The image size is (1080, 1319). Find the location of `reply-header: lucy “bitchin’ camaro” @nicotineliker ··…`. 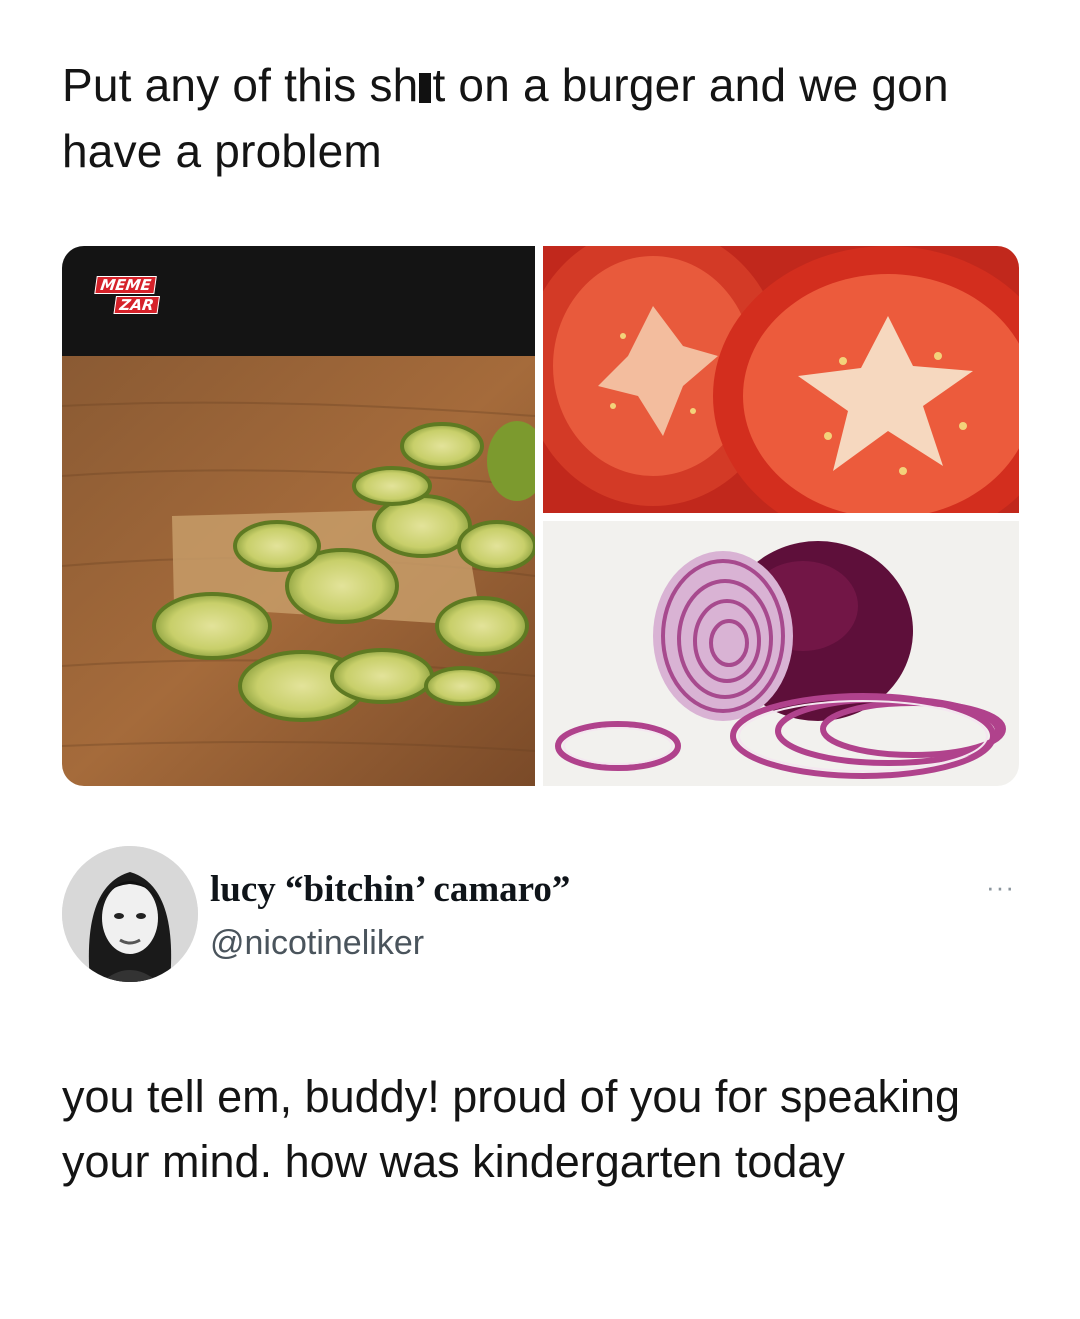

reply-header: lucy “bitchin’ camaro” @nicotineliker ··… is located at coordinates (540, 916).